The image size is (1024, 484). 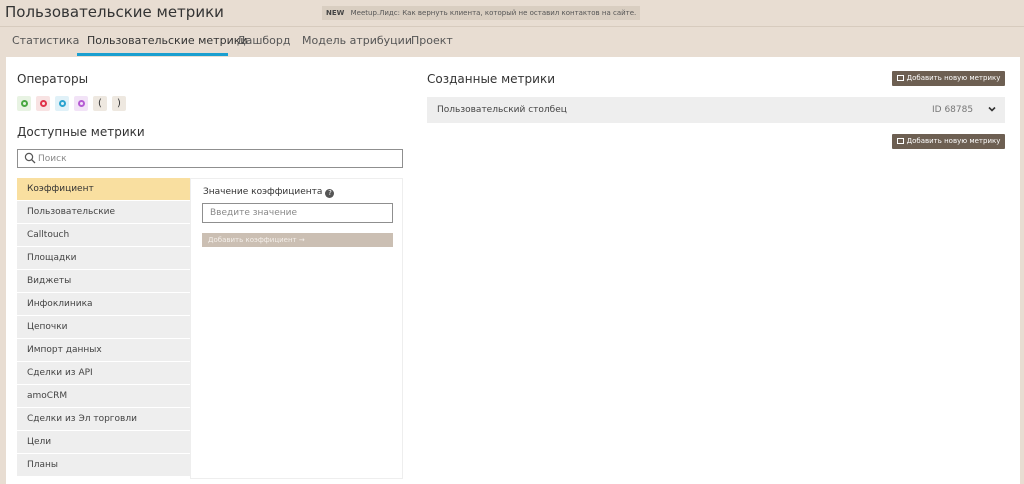 I want to click on search-icon, so click(x=30, y=158).